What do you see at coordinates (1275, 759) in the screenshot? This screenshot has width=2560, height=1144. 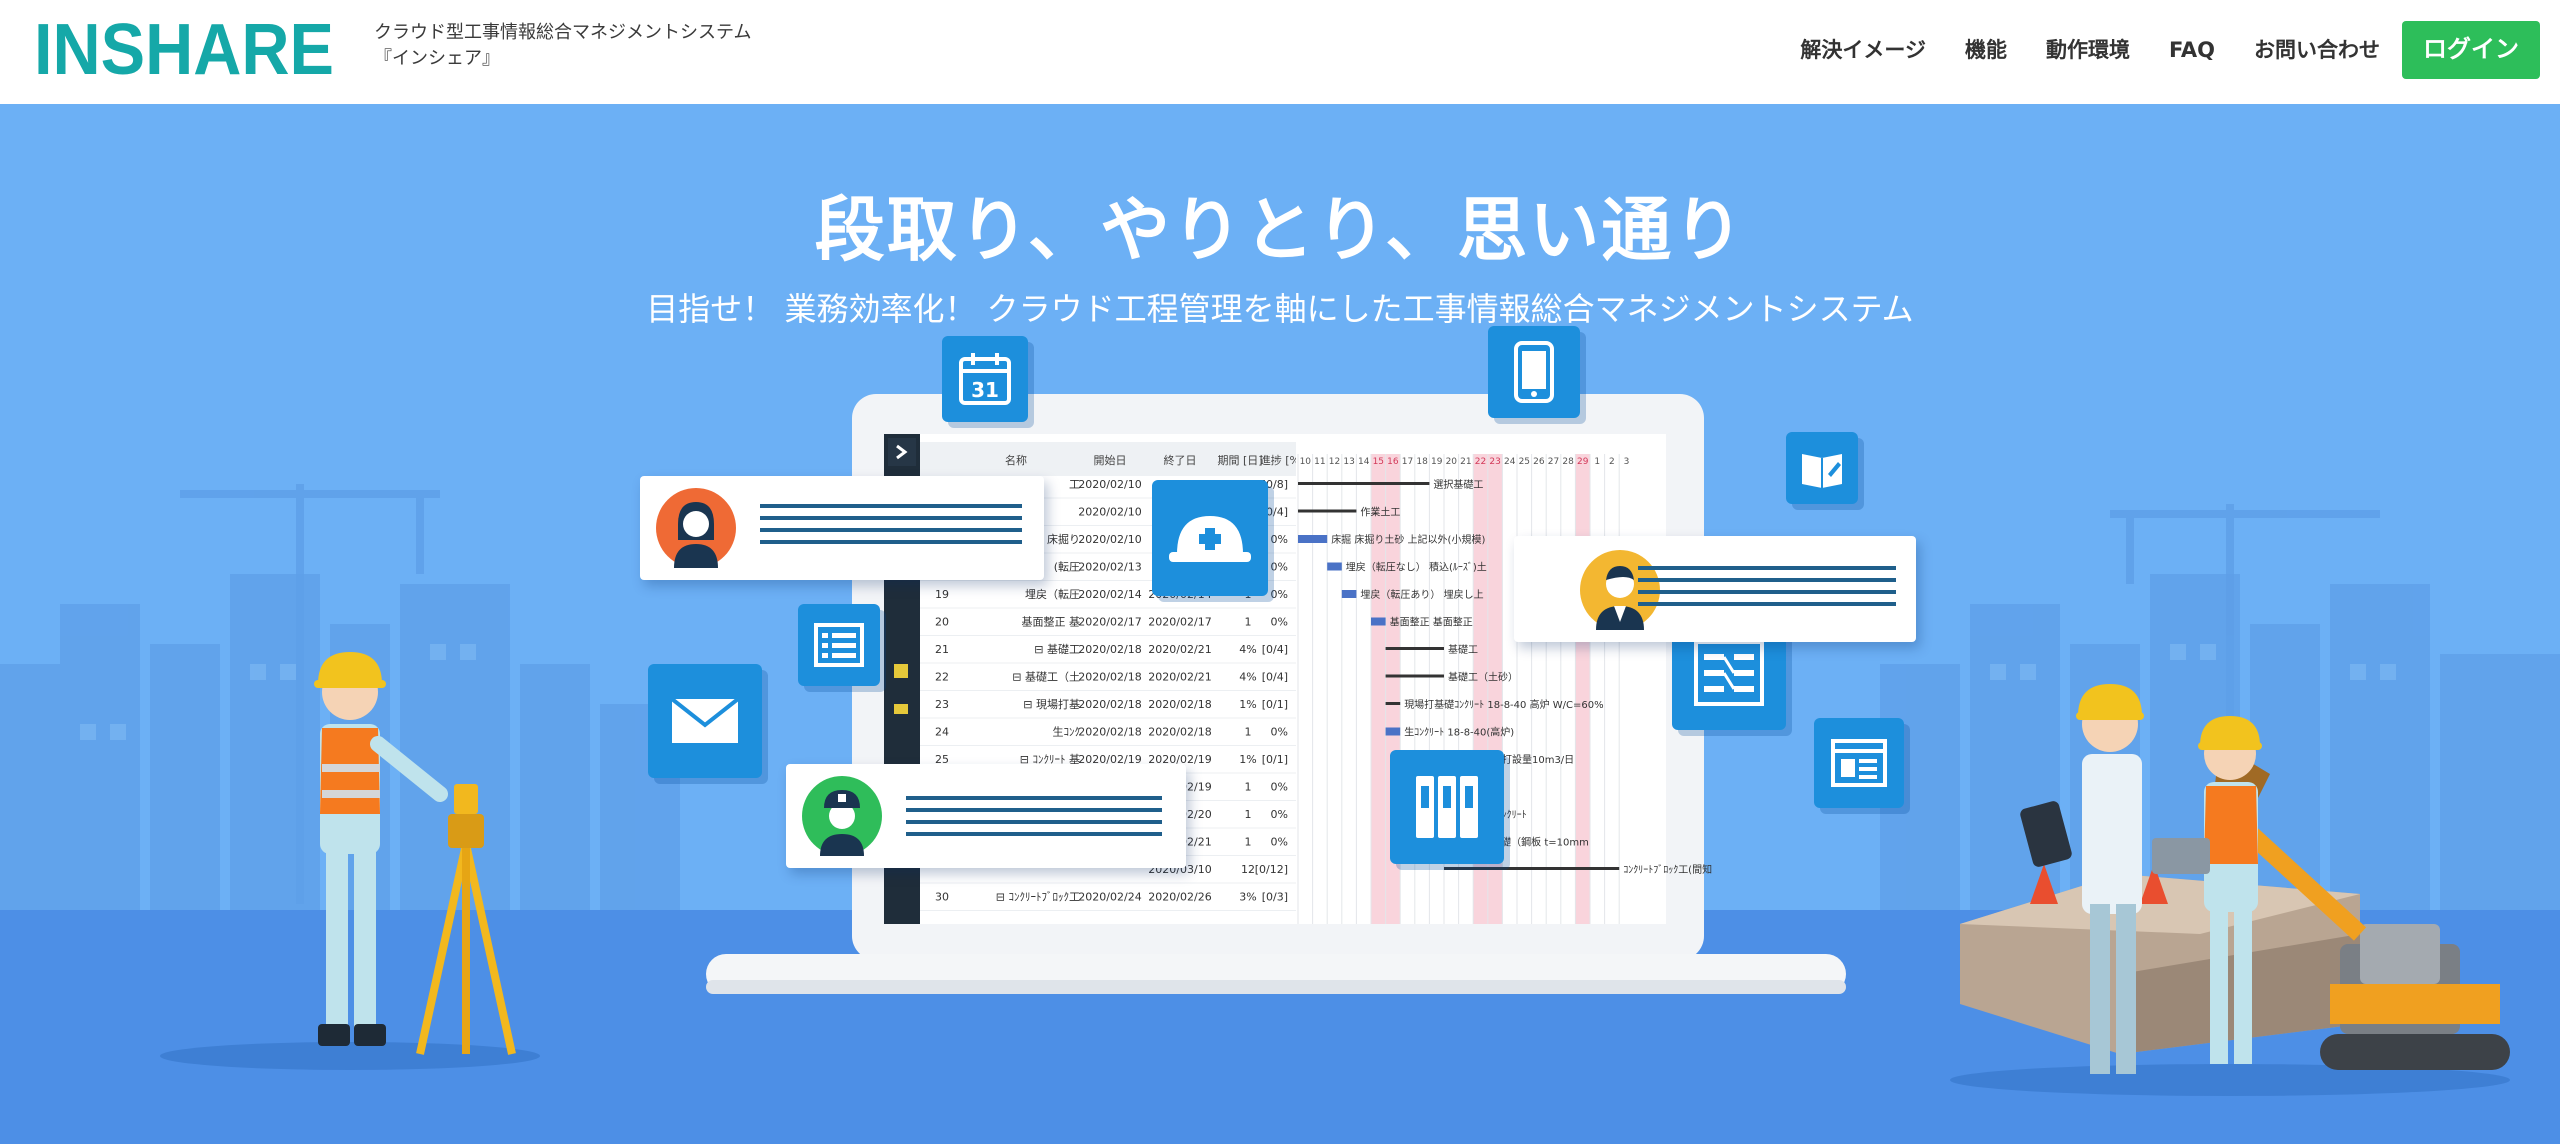 I see `gantt-row-progress: [0/1]` at bounding box center [1275, 759].